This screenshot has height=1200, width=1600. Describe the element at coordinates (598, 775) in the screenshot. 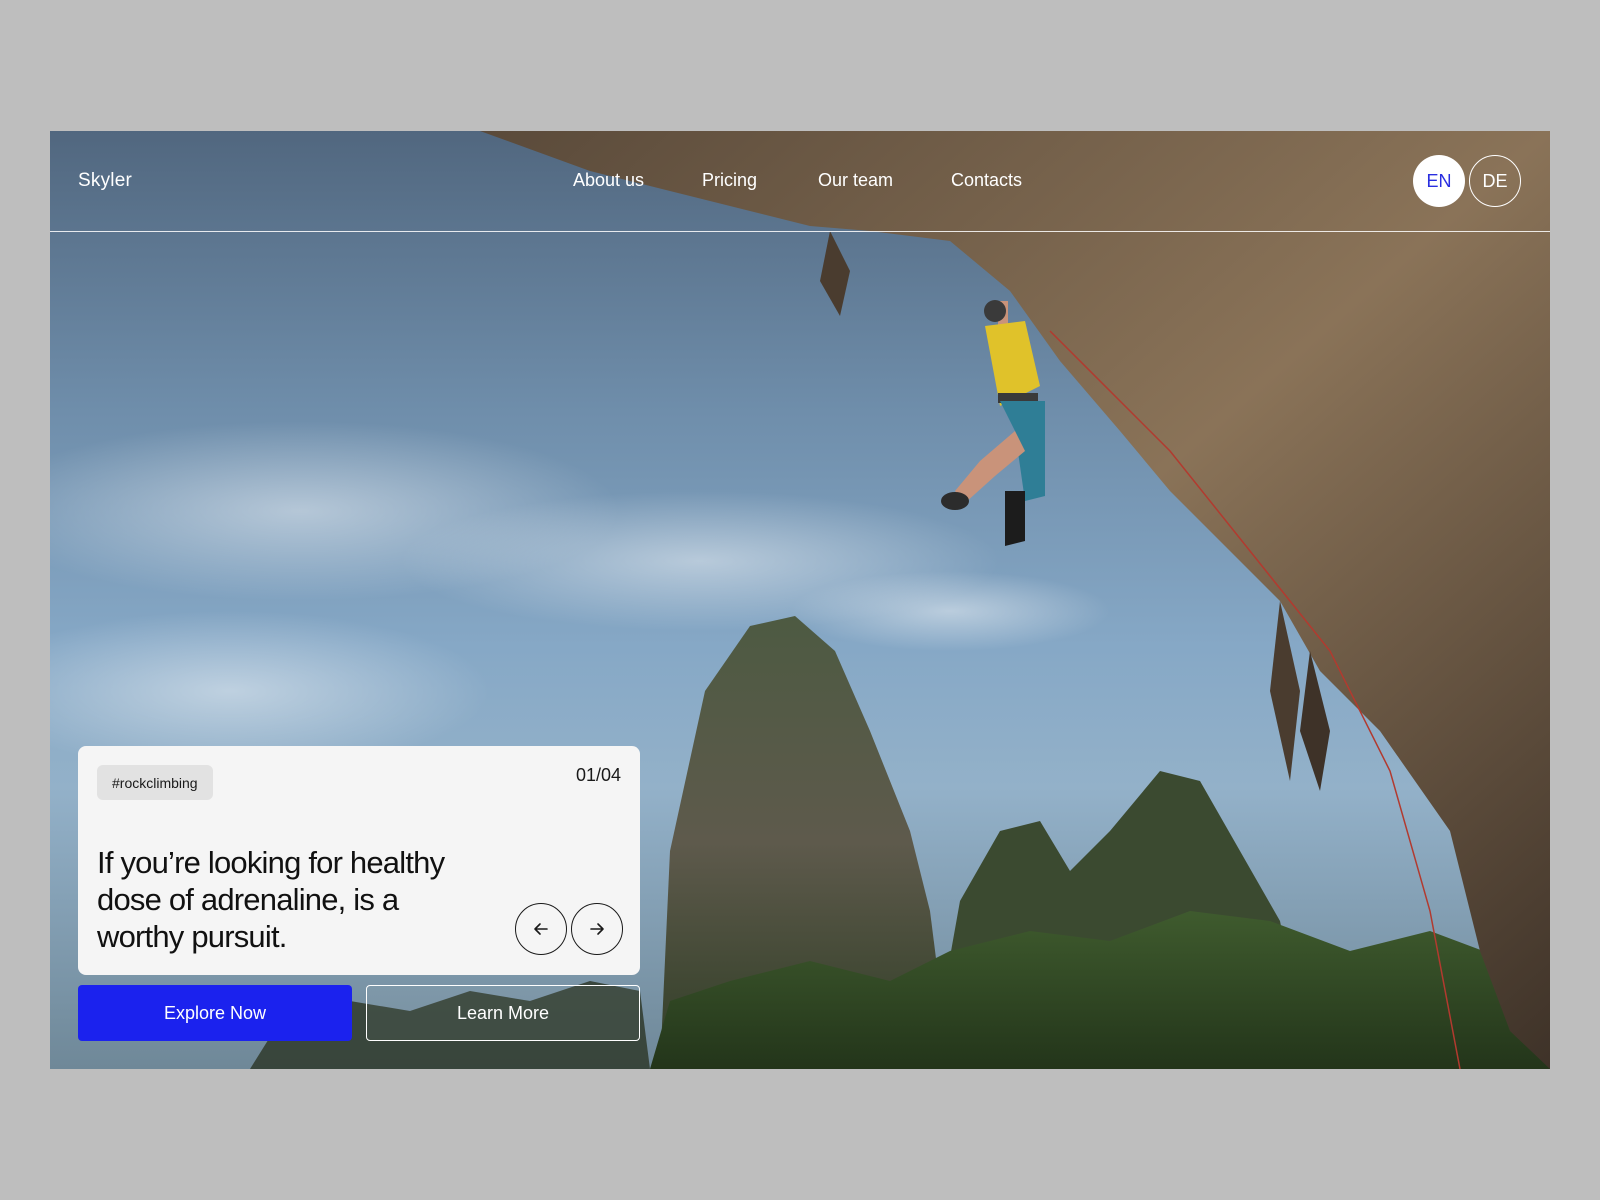

I see `slide-counter: 01/04` at that location.